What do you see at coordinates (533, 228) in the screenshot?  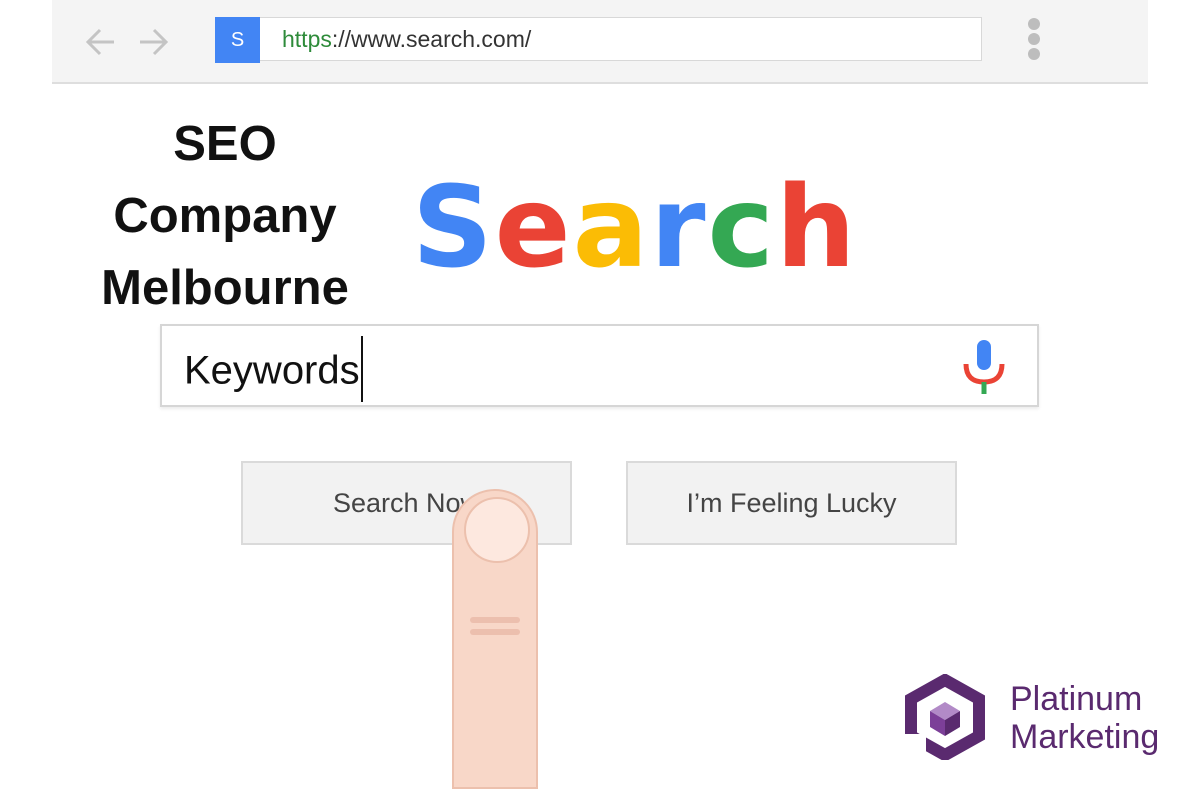 I see `logo-letter: e` at bounding box center [533, 228].